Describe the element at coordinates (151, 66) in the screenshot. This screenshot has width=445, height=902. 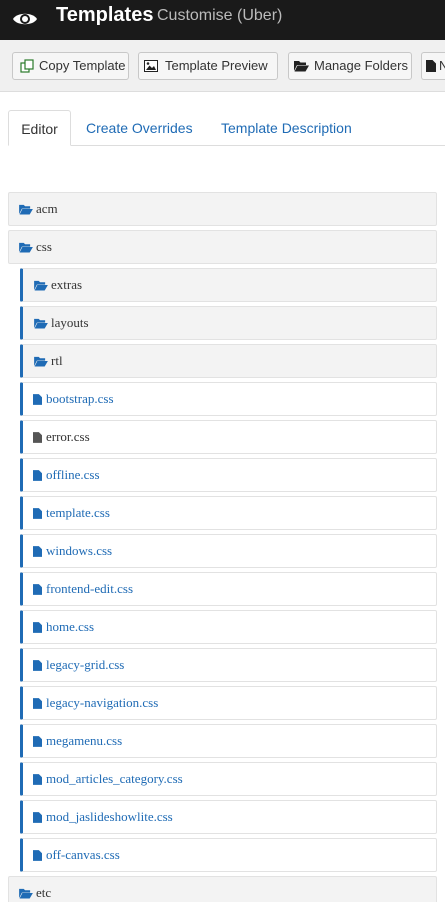
I see `image-icon` at that location.